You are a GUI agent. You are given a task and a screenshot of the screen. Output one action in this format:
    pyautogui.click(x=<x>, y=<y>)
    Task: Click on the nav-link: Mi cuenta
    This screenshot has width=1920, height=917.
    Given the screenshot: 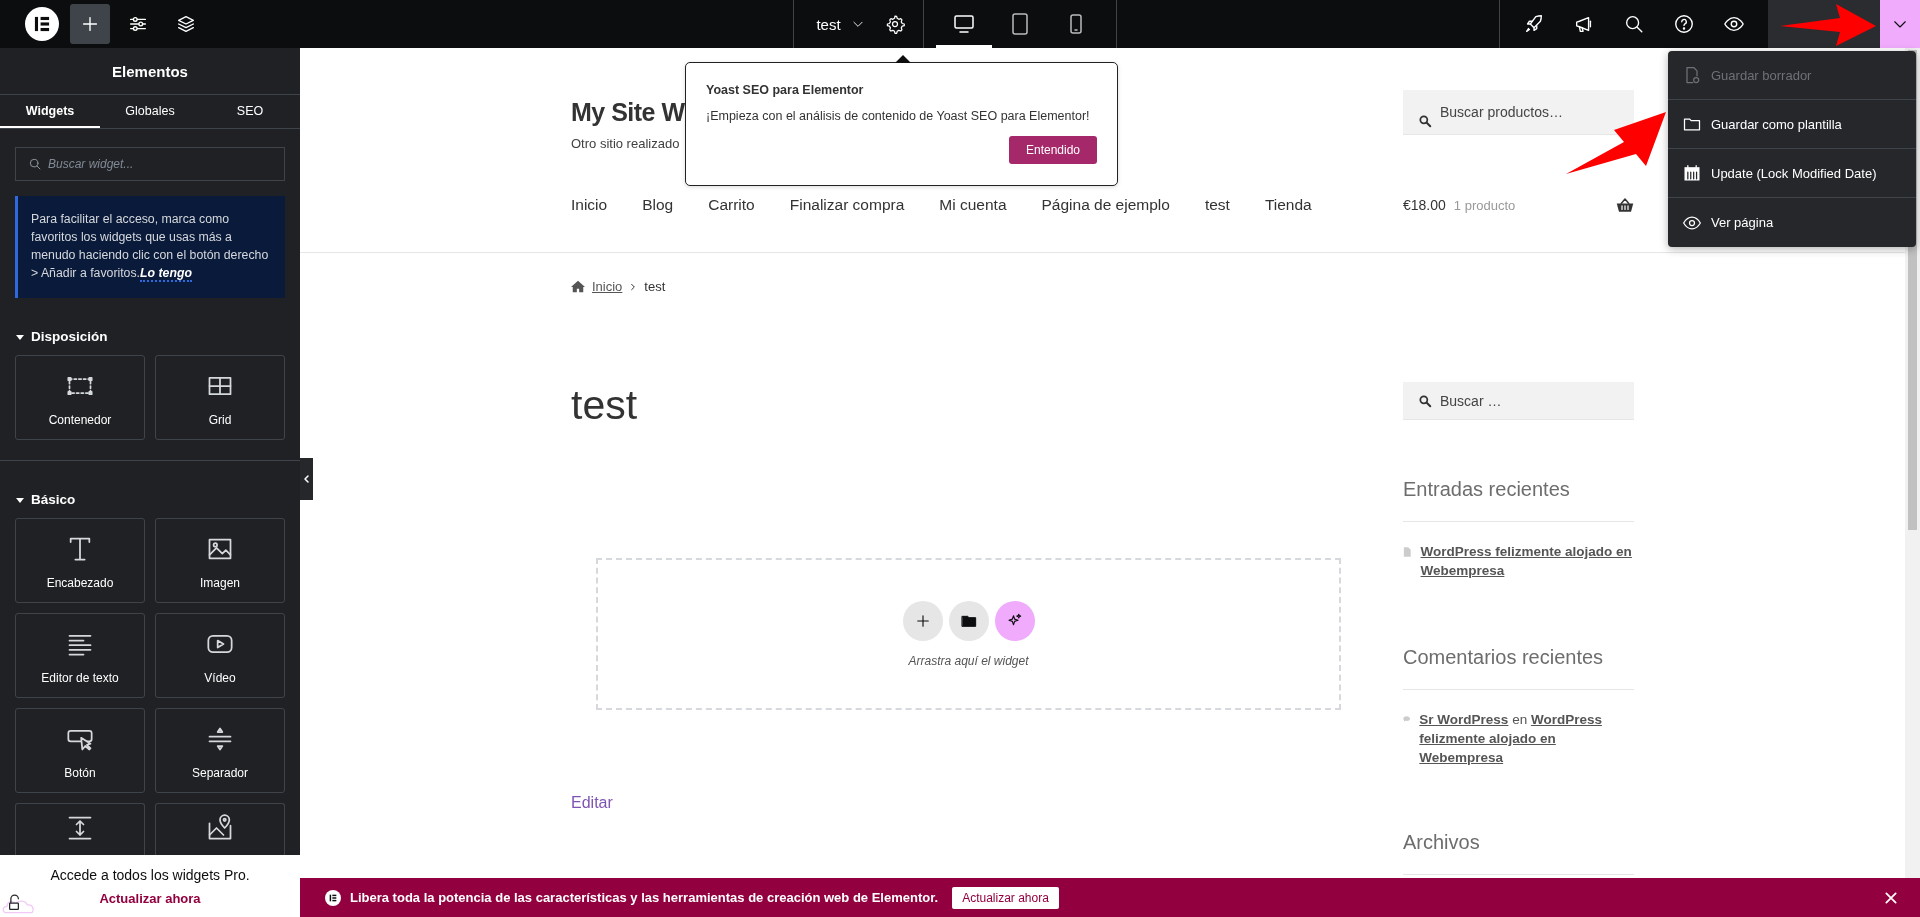 What is the action you would take?
    pyautogui.click(x=973, y=205)
    